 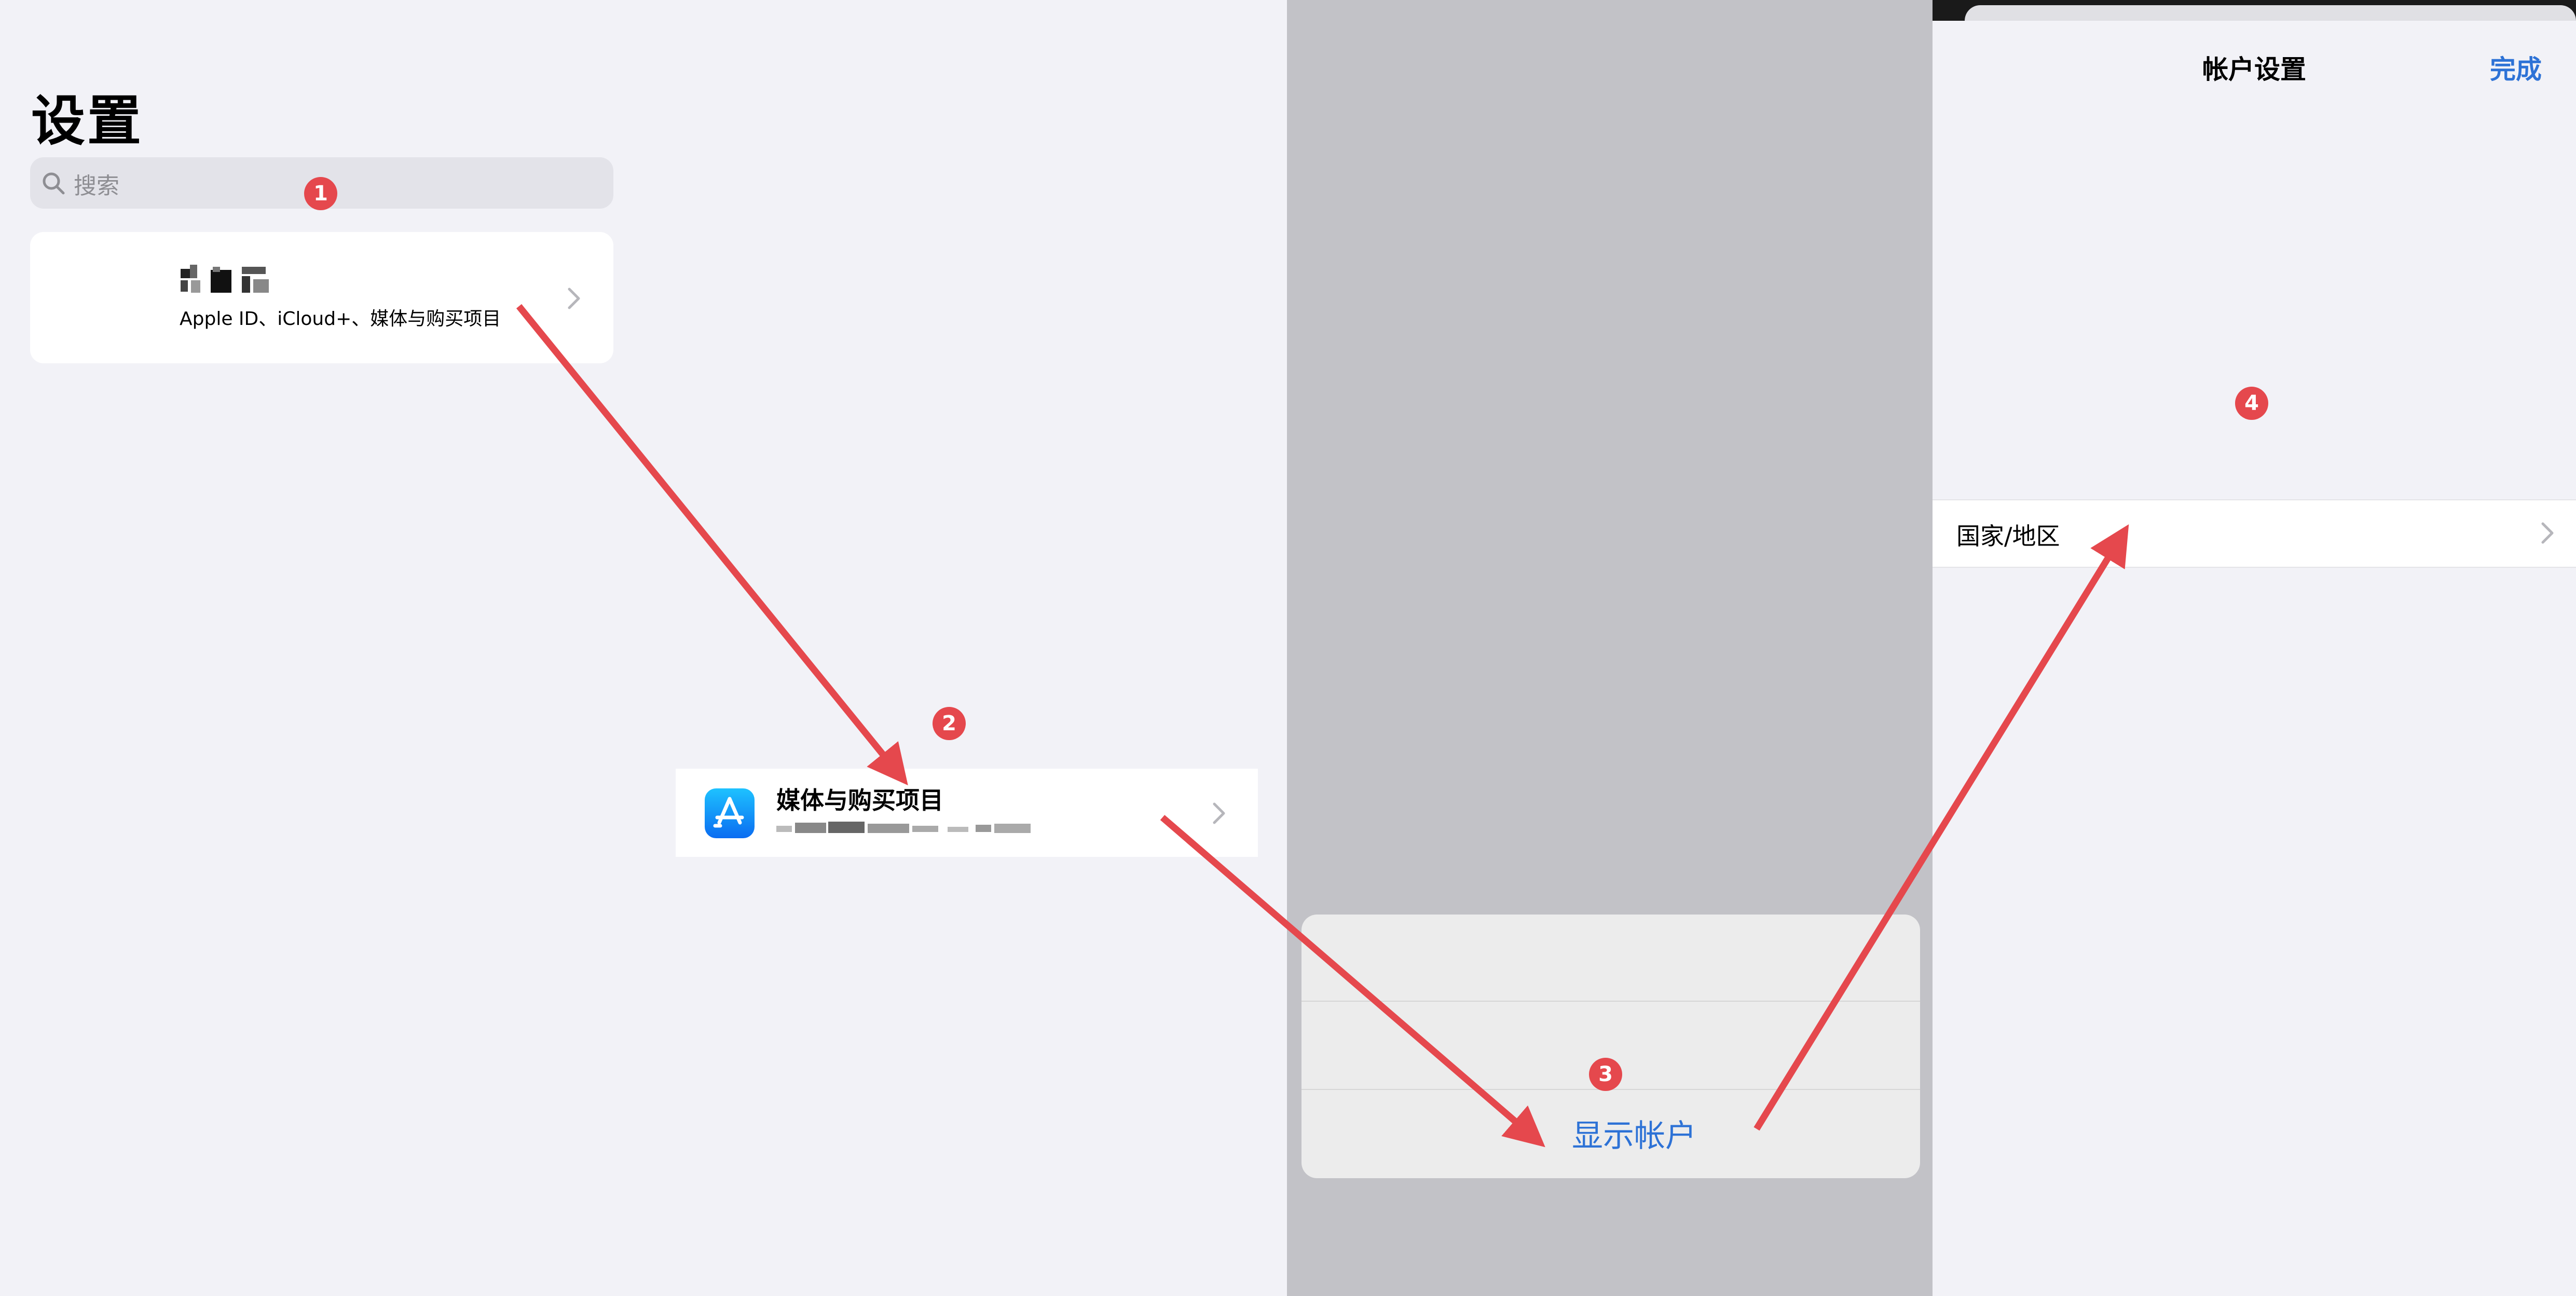 What do you see at coordinates (2008, 536) in the screenshot?
I see `country-region-label: 国家/地区` at bounding box center [2008, 536].